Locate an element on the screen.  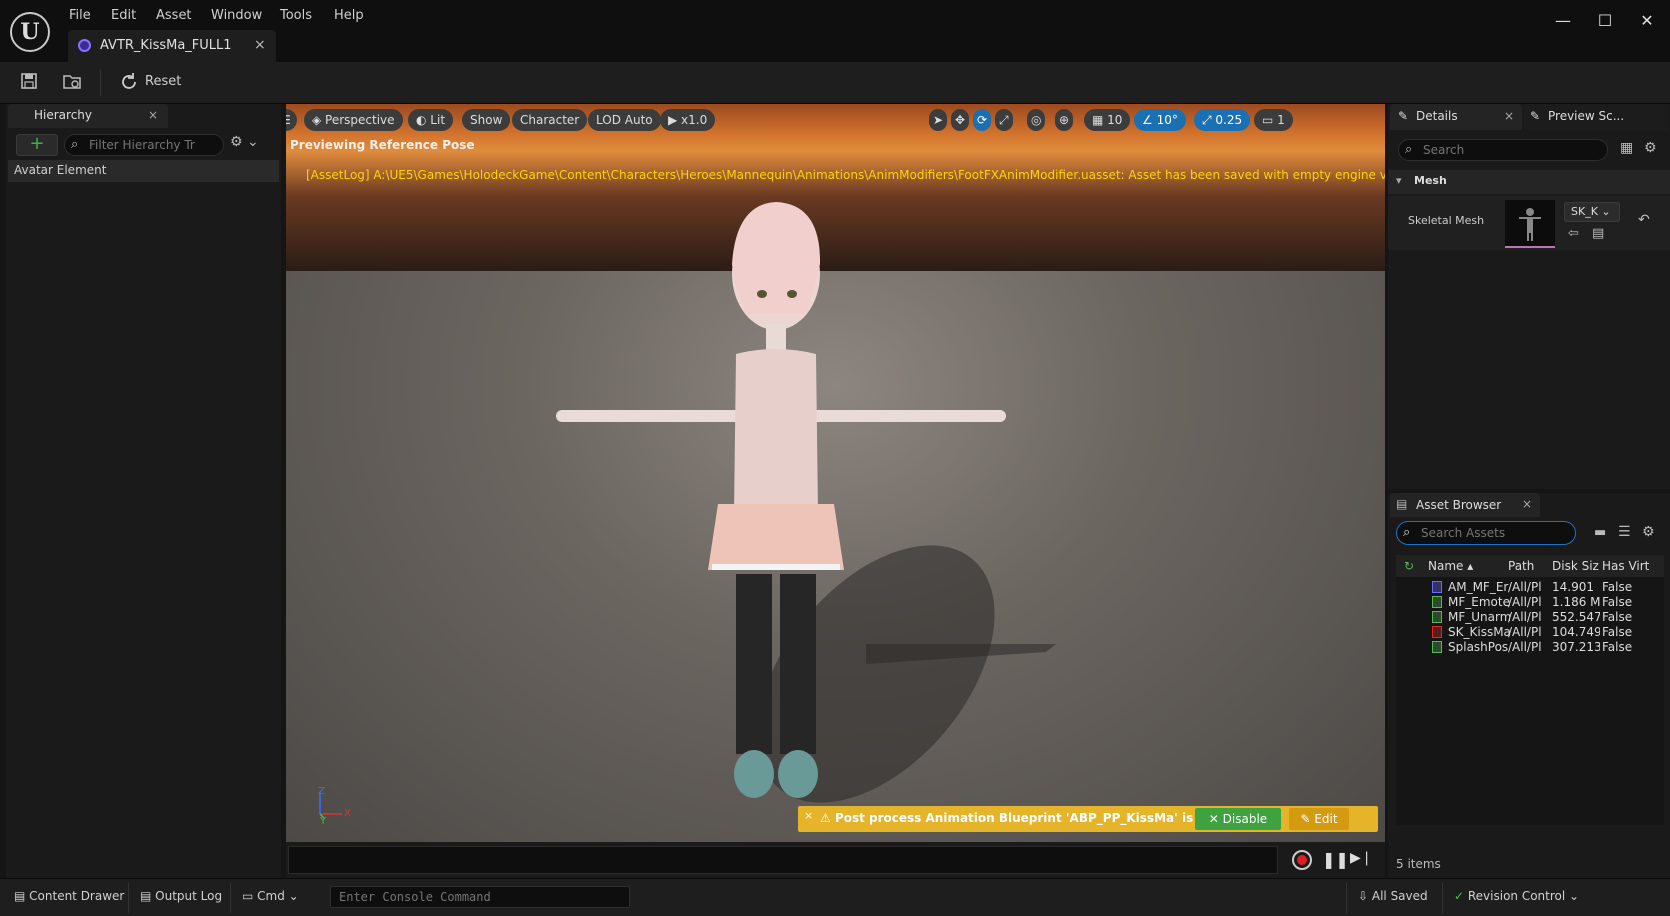
asset-size-cell: 307.213 is located at coordinates (1576, 647).